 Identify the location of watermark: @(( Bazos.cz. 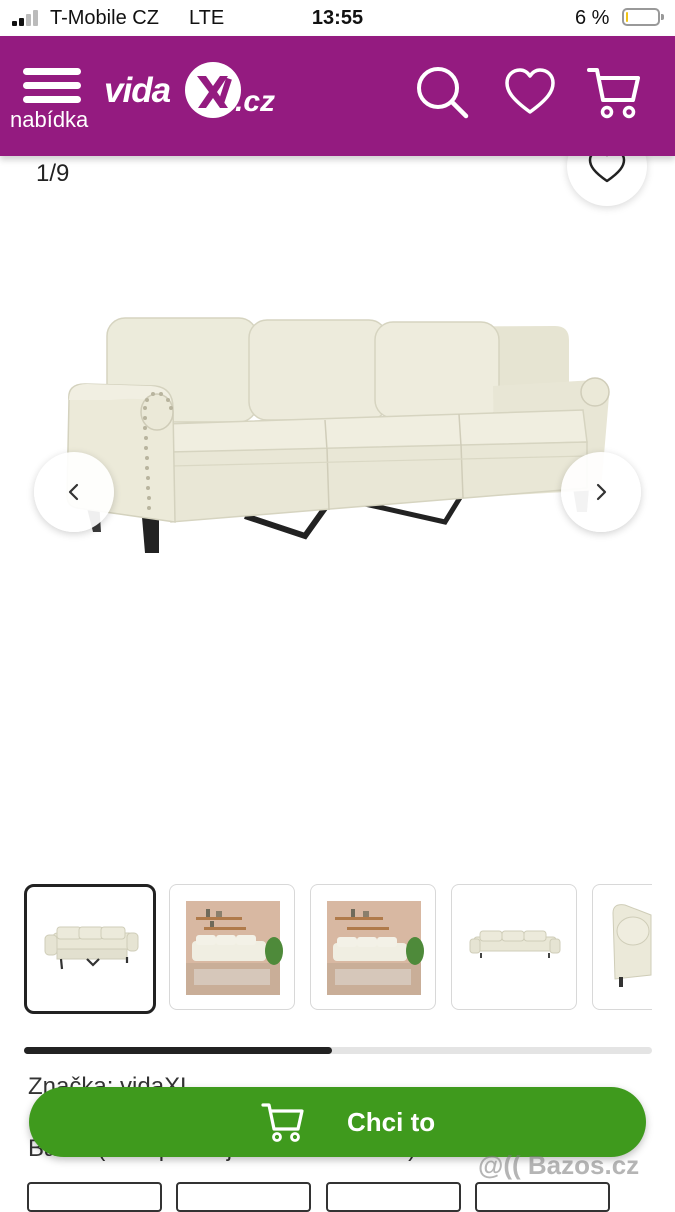
(559, 1165).